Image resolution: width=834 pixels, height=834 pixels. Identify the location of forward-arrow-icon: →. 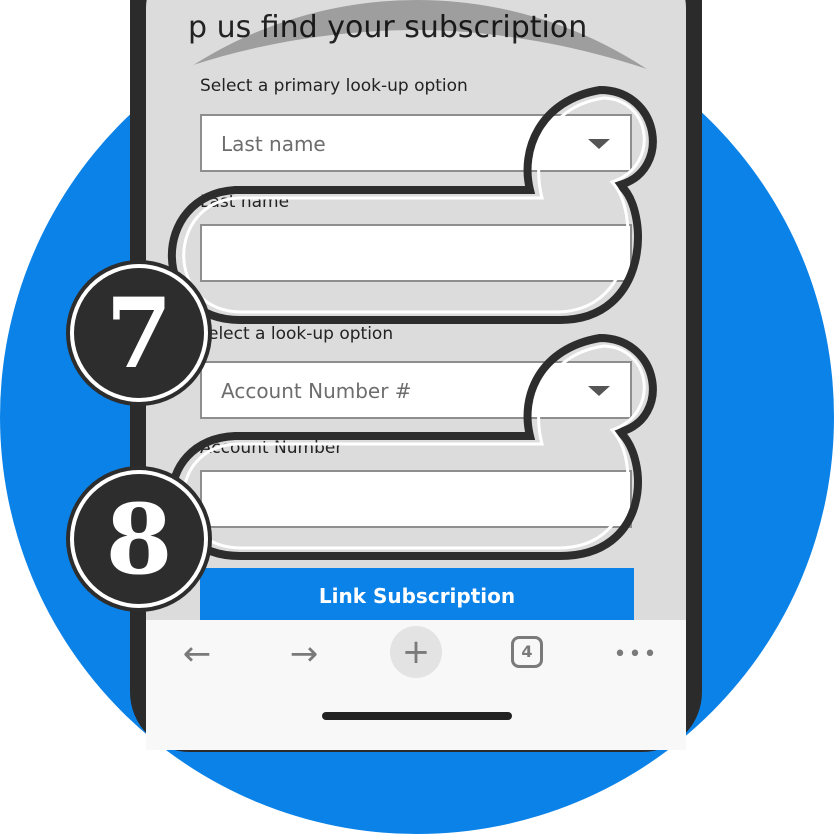
(304, 654).